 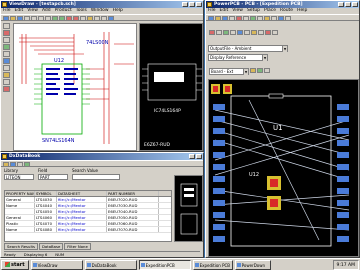 What do you see at coordinates (192, 4) in the screenshot?
I see `maximize-button` at bounding box center [192, 4].